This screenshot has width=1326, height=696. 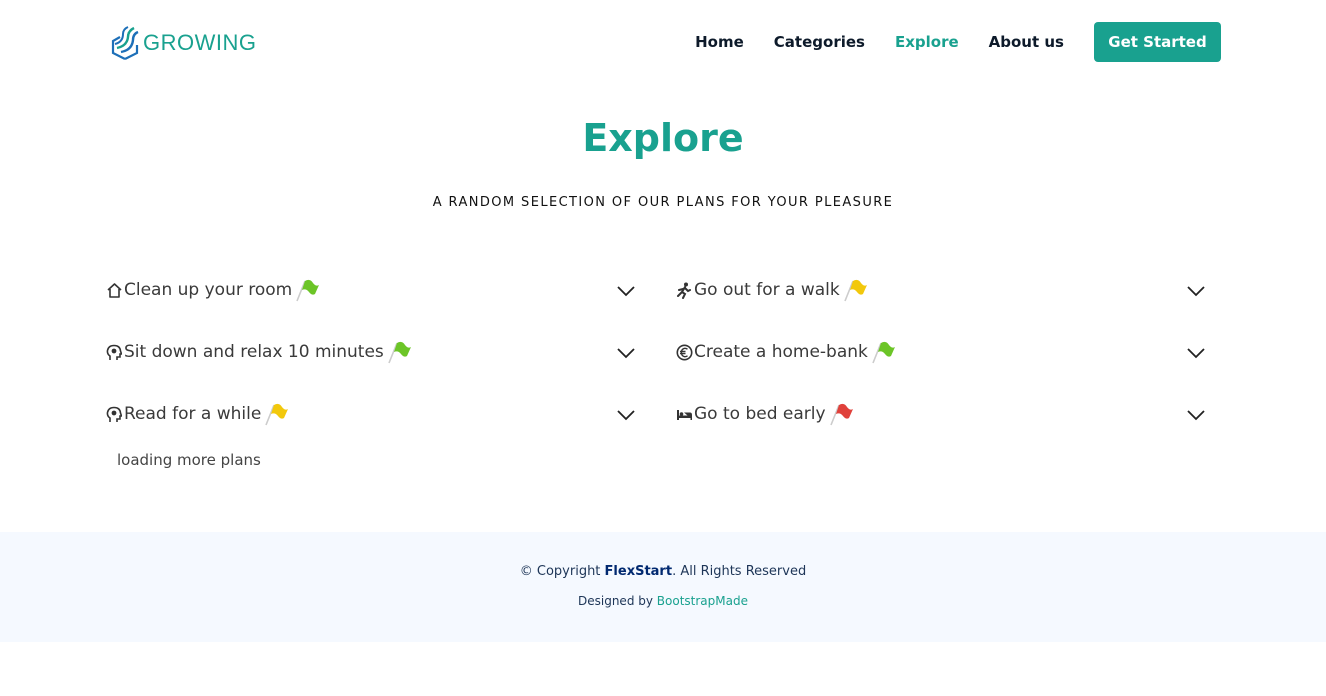 What do you see at coordinates (760, 414) in the screenshot?
I see `plan-label: Go to bed early` at bounding box center [760, 414].